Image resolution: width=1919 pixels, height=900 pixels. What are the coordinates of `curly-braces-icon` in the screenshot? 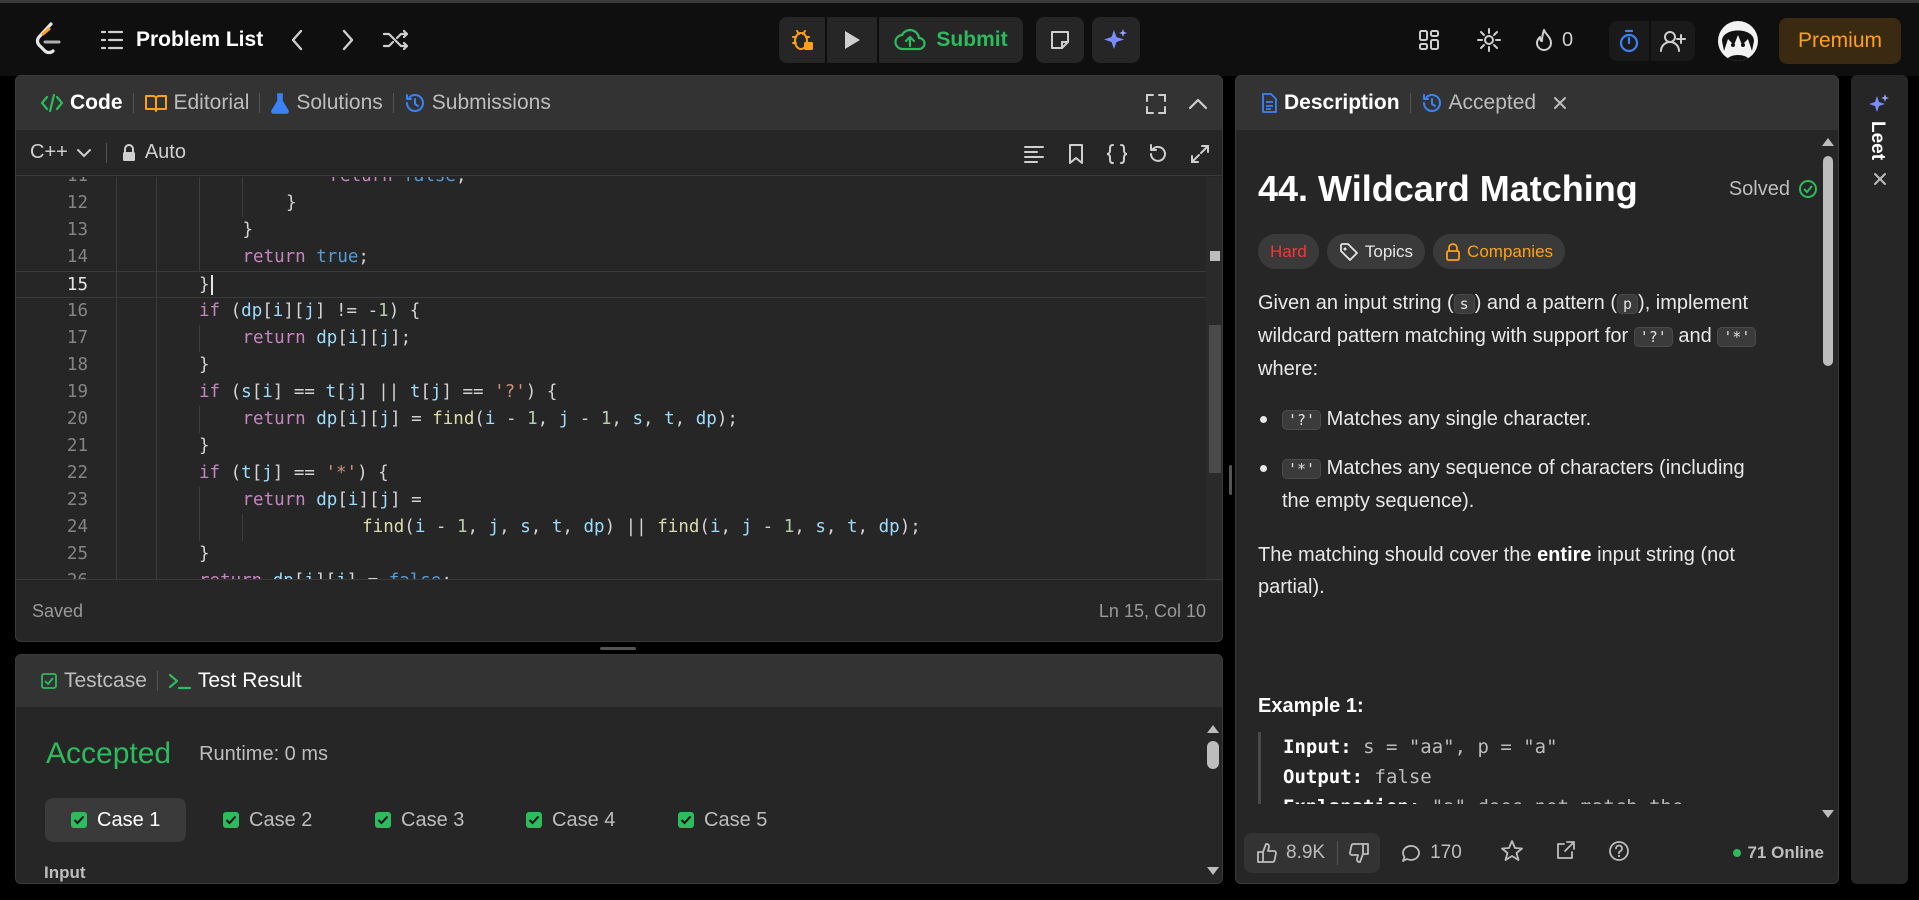 It's located at (1117, 154).